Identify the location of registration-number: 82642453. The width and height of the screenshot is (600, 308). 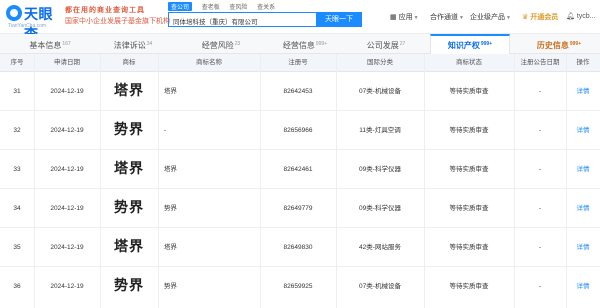
(298, 91).